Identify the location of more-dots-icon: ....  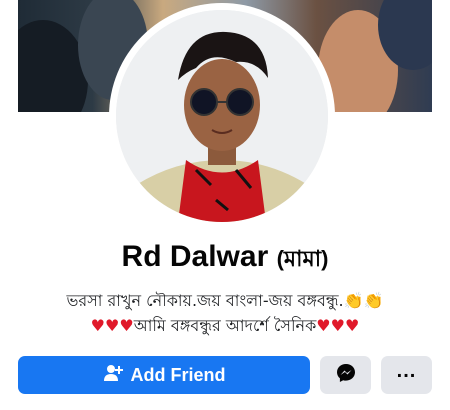
(406, 371).